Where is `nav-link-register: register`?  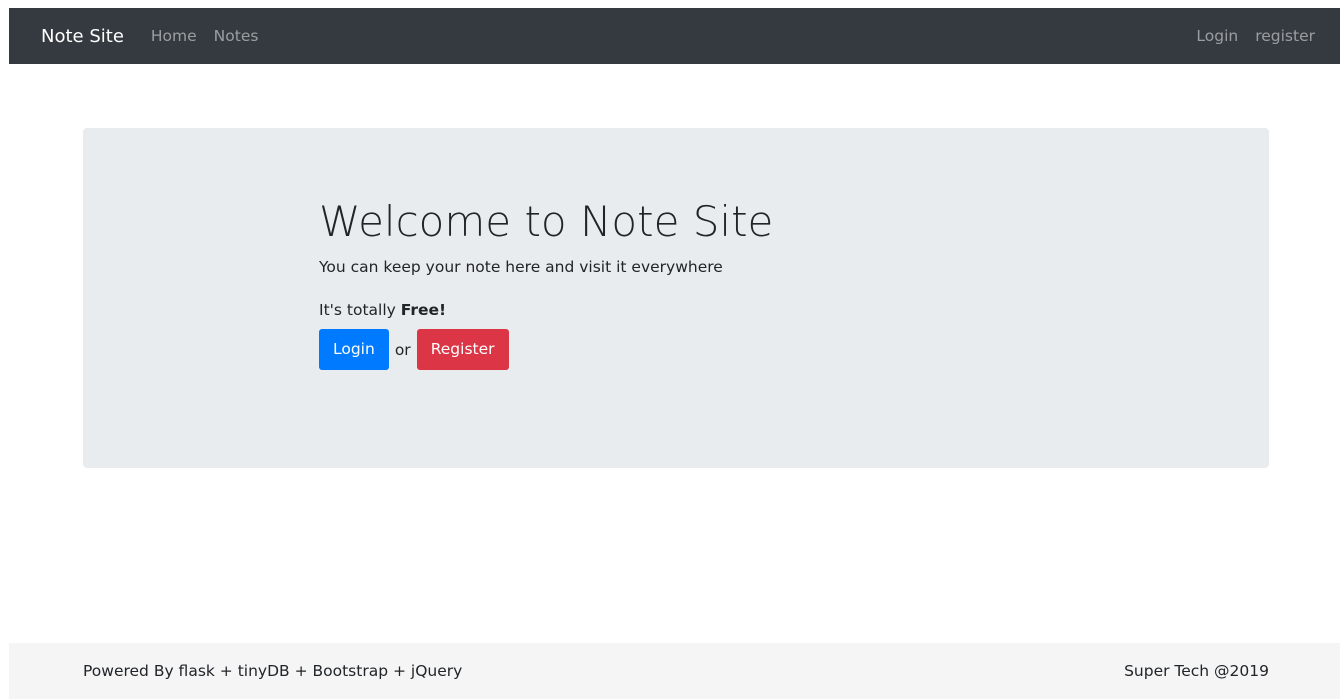 nav-link-register: register is located at coordinates (1285, 36).